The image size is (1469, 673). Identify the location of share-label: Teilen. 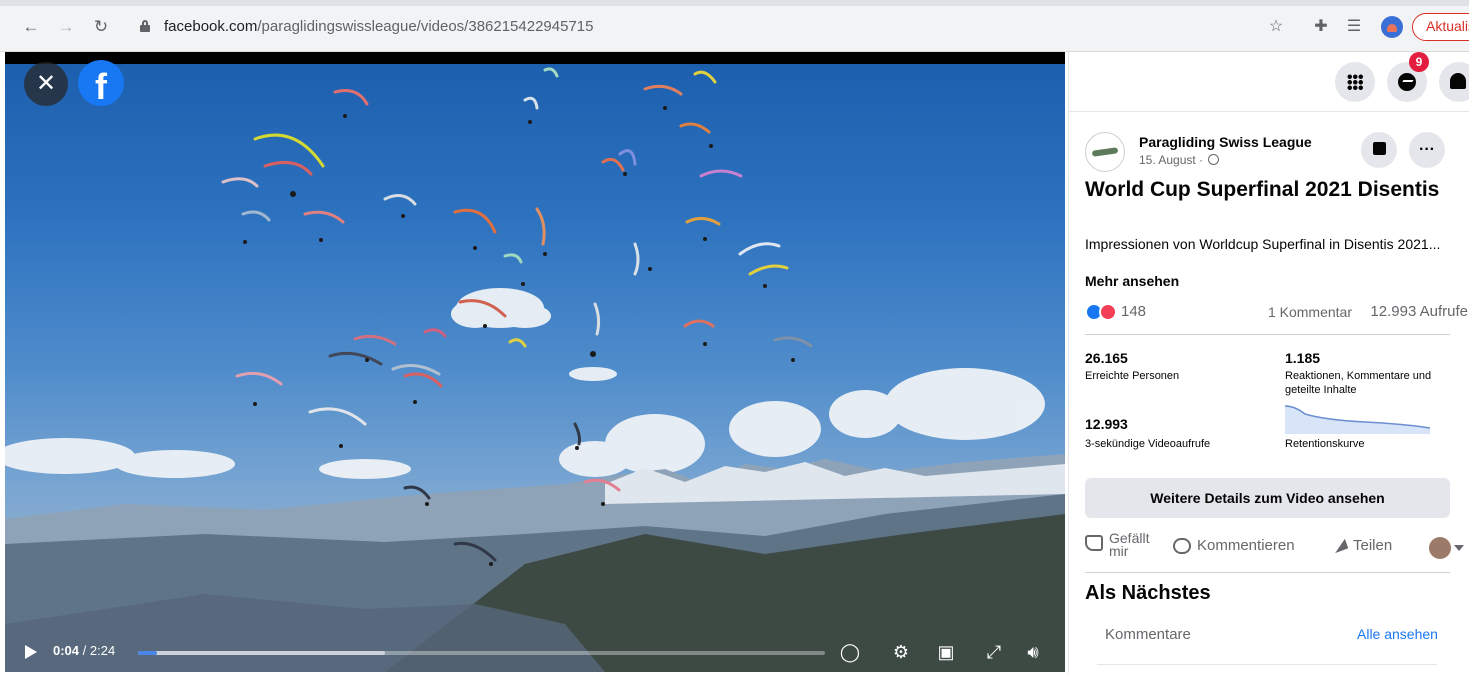
(1373, 545).